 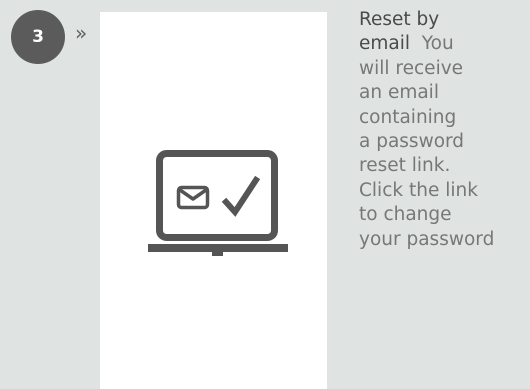 What do you see at coordinates (418, 190) in the screenshot?
I see `body-line-7: Click the link` at bounding box center [418, 190].